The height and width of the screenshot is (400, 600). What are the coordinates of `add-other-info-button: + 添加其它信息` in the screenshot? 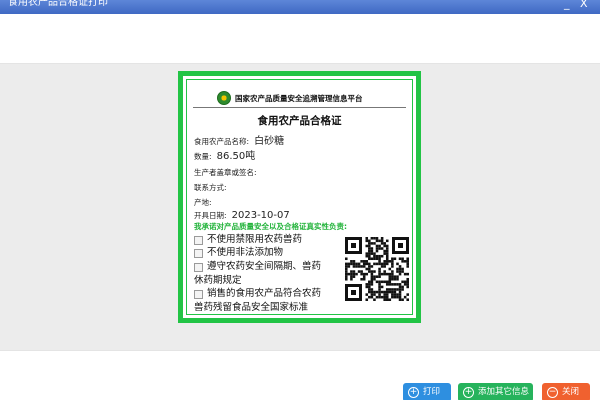 It's located at (495, 391).